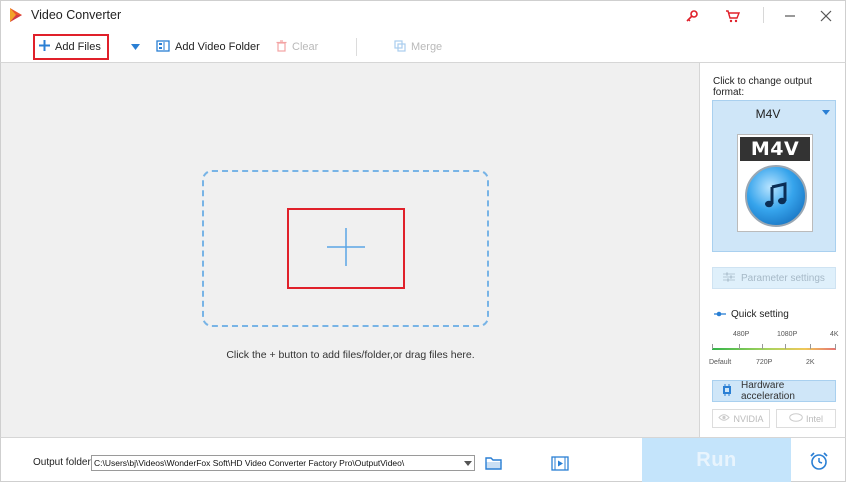 This screenshot has width=846, height=482. Describe the element at coordinates (356, 47) in the screenshot. I see `toolbar-separator` at that location.